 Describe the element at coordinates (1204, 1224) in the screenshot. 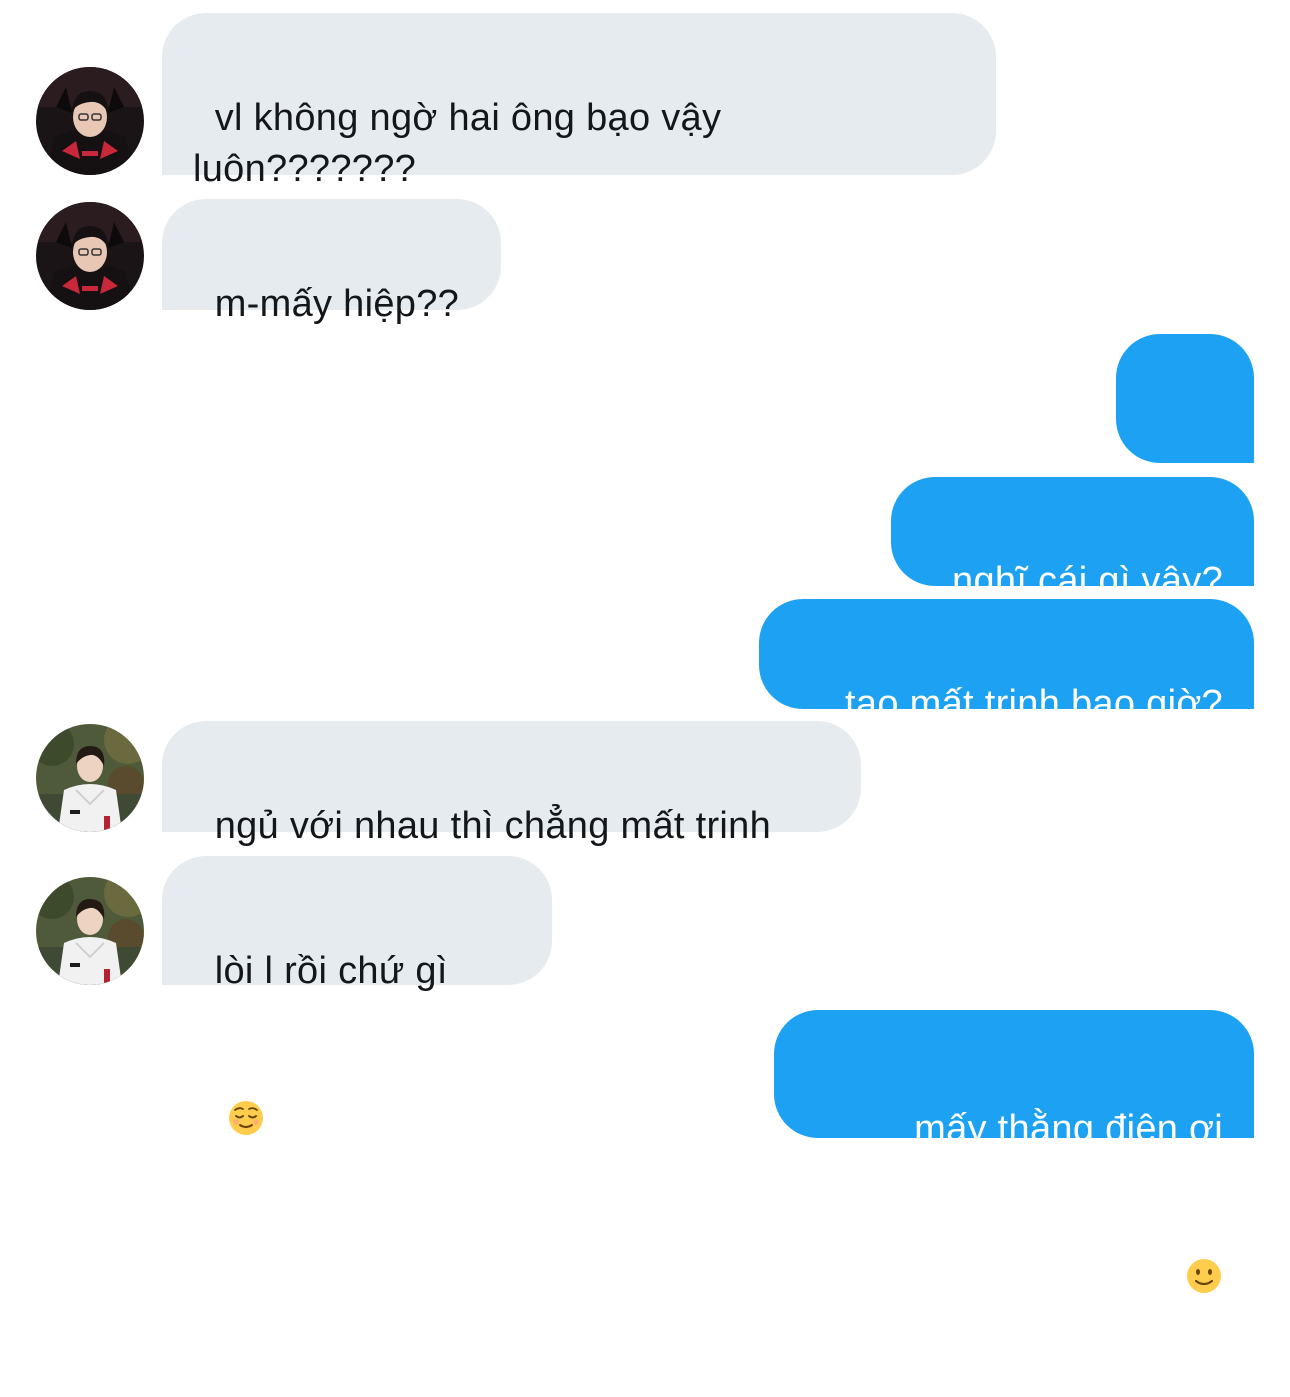

I see `slightly-smiling-face-icon` at that location.